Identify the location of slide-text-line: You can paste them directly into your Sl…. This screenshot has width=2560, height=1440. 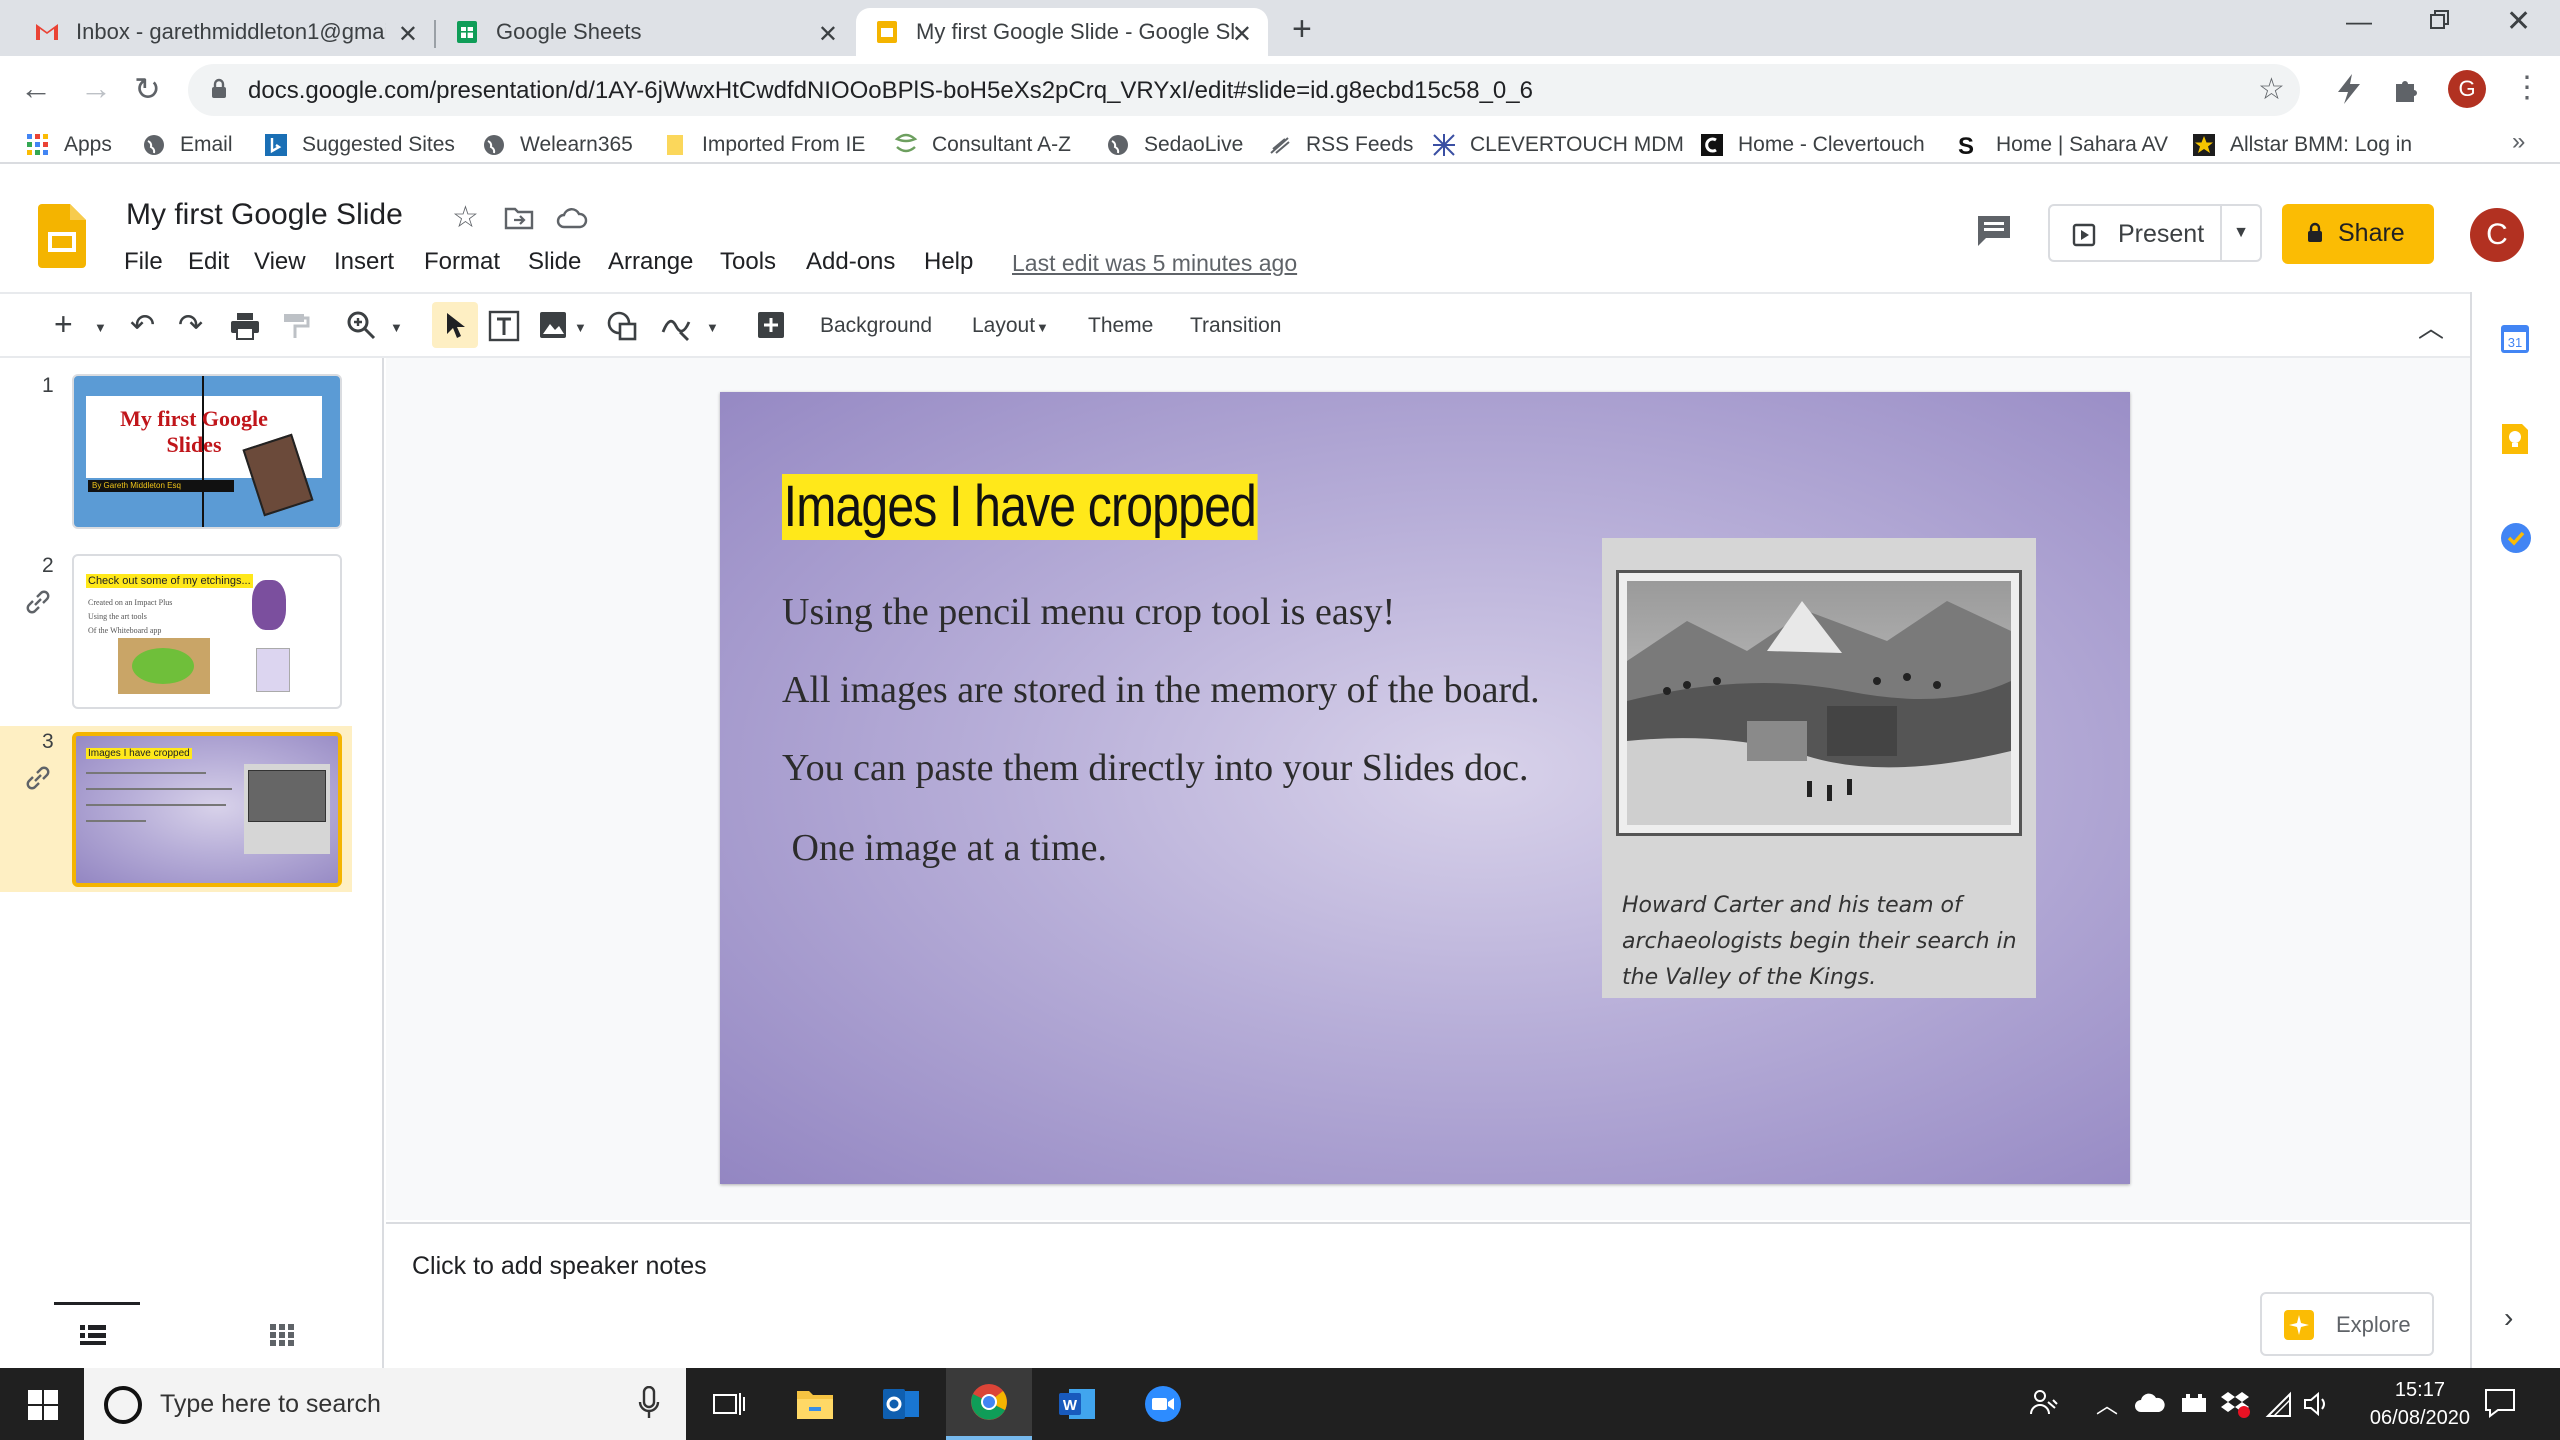
(1155, 768).